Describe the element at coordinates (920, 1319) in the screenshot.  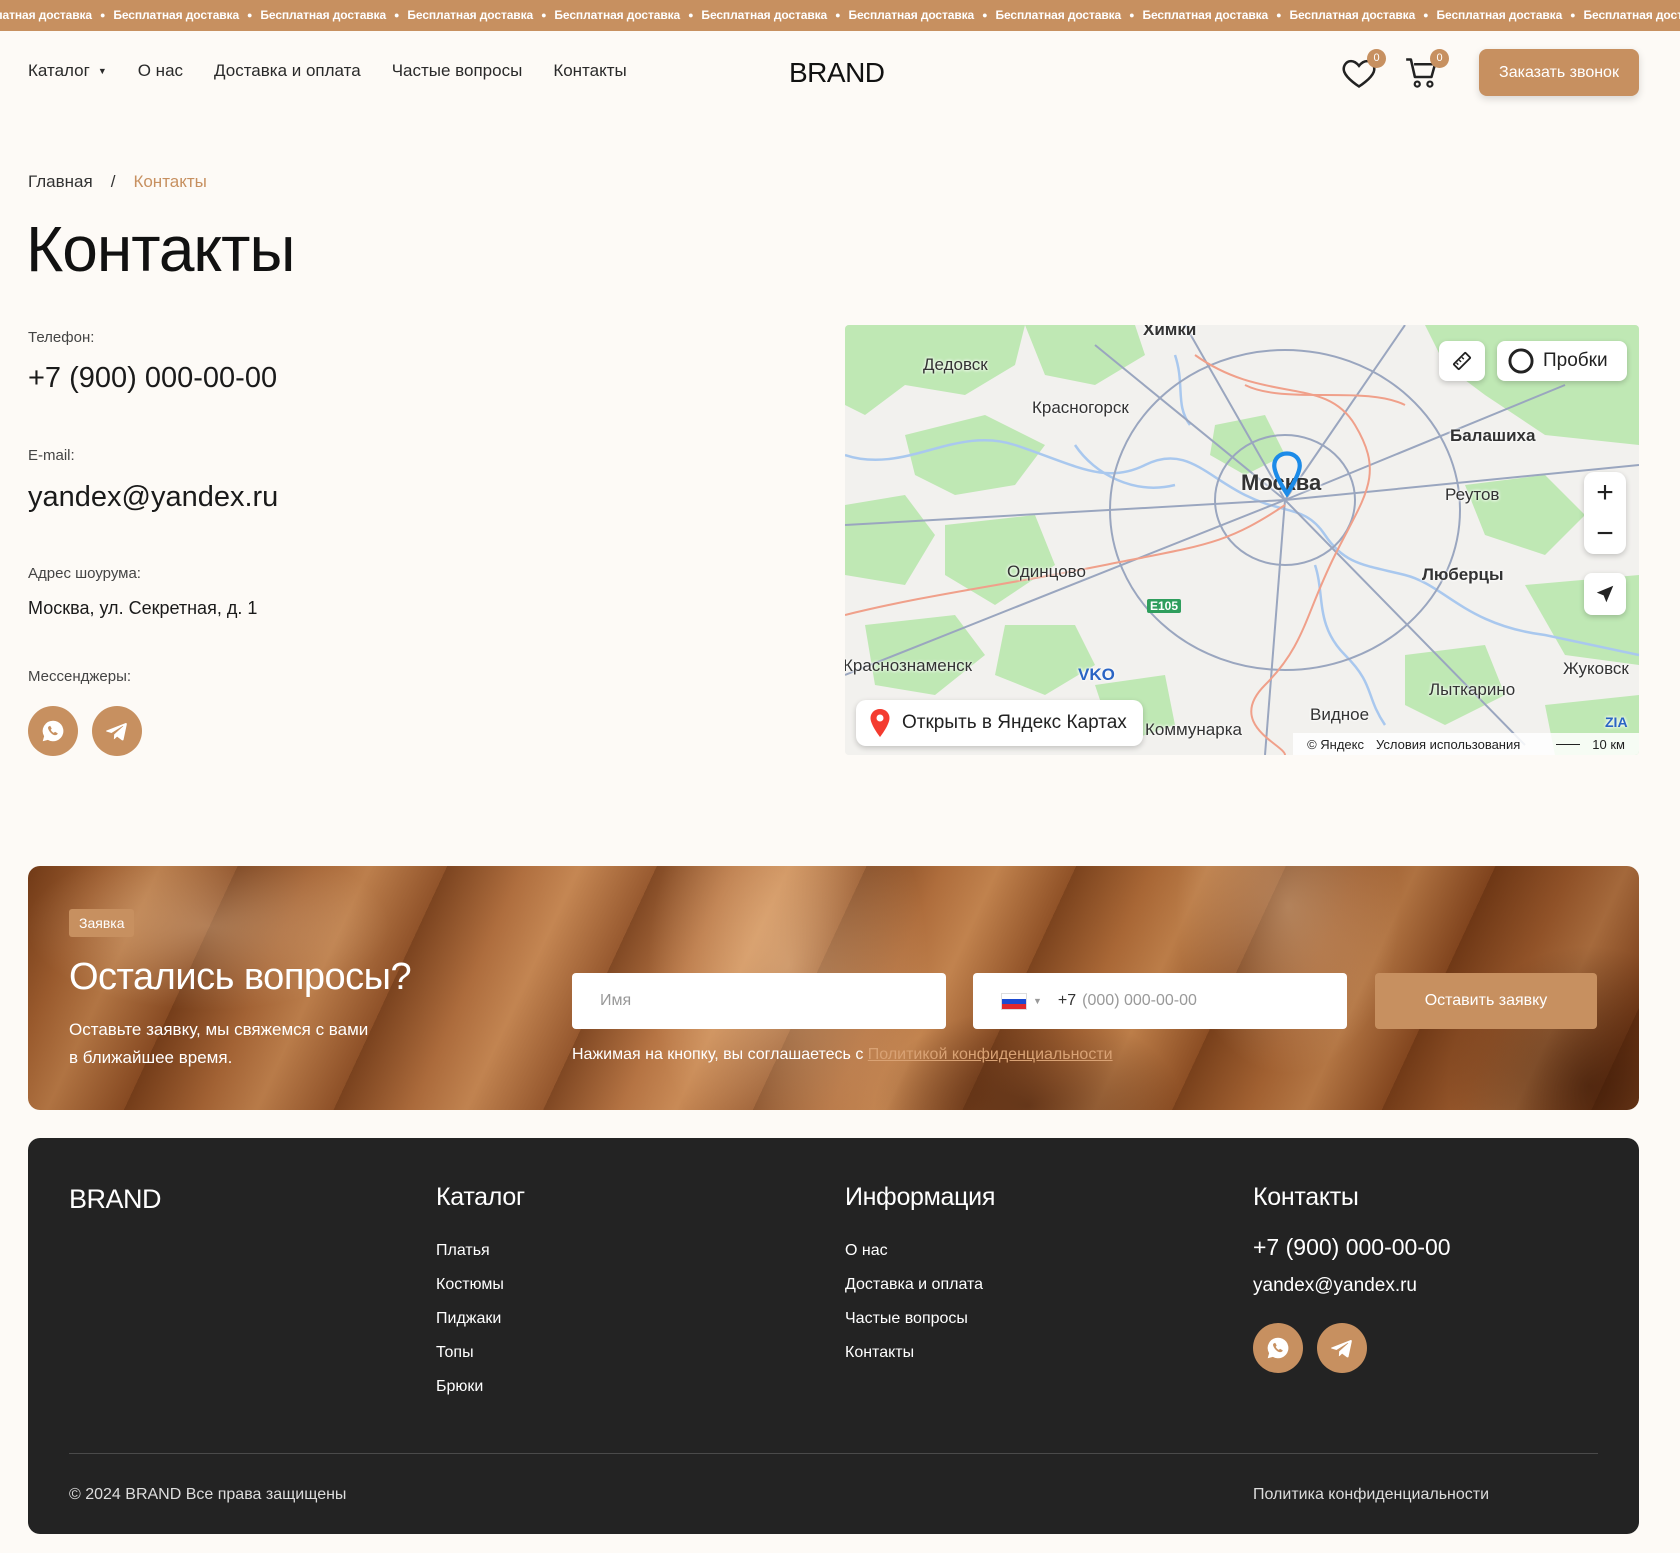
I see `footer-link-faq: Частые вопросы` at that location.